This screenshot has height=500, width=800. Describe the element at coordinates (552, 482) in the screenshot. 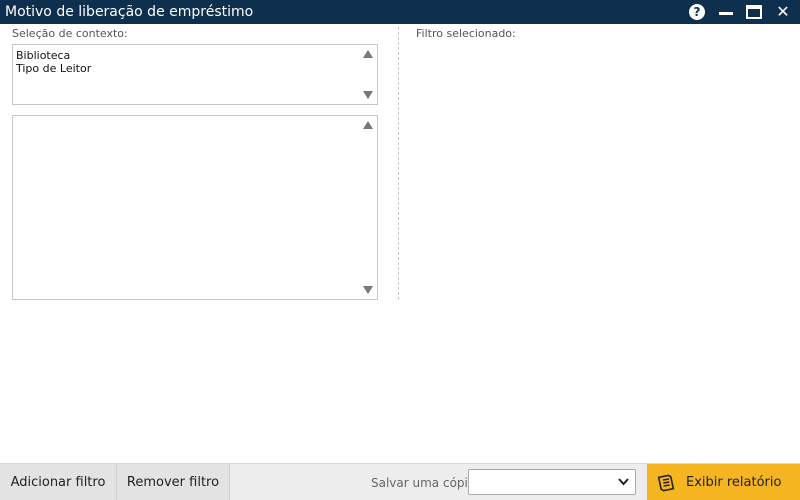

I see `save-copy-select` at that location.